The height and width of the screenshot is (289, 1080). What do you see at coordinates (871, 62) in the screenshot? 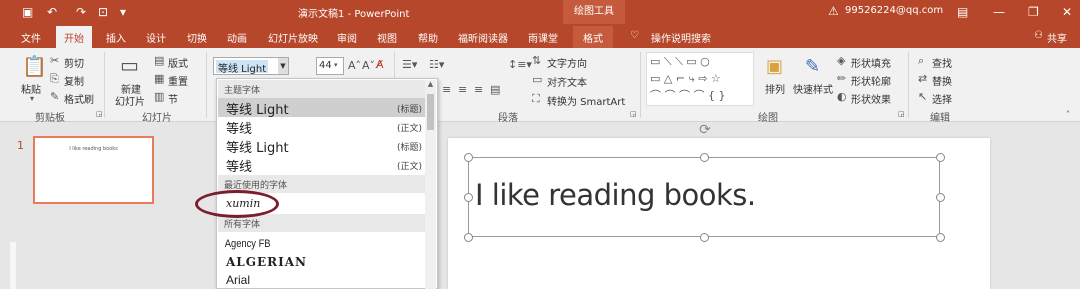
I see `shape-fill-button: 形状填充` at bounding box center [871, 62].